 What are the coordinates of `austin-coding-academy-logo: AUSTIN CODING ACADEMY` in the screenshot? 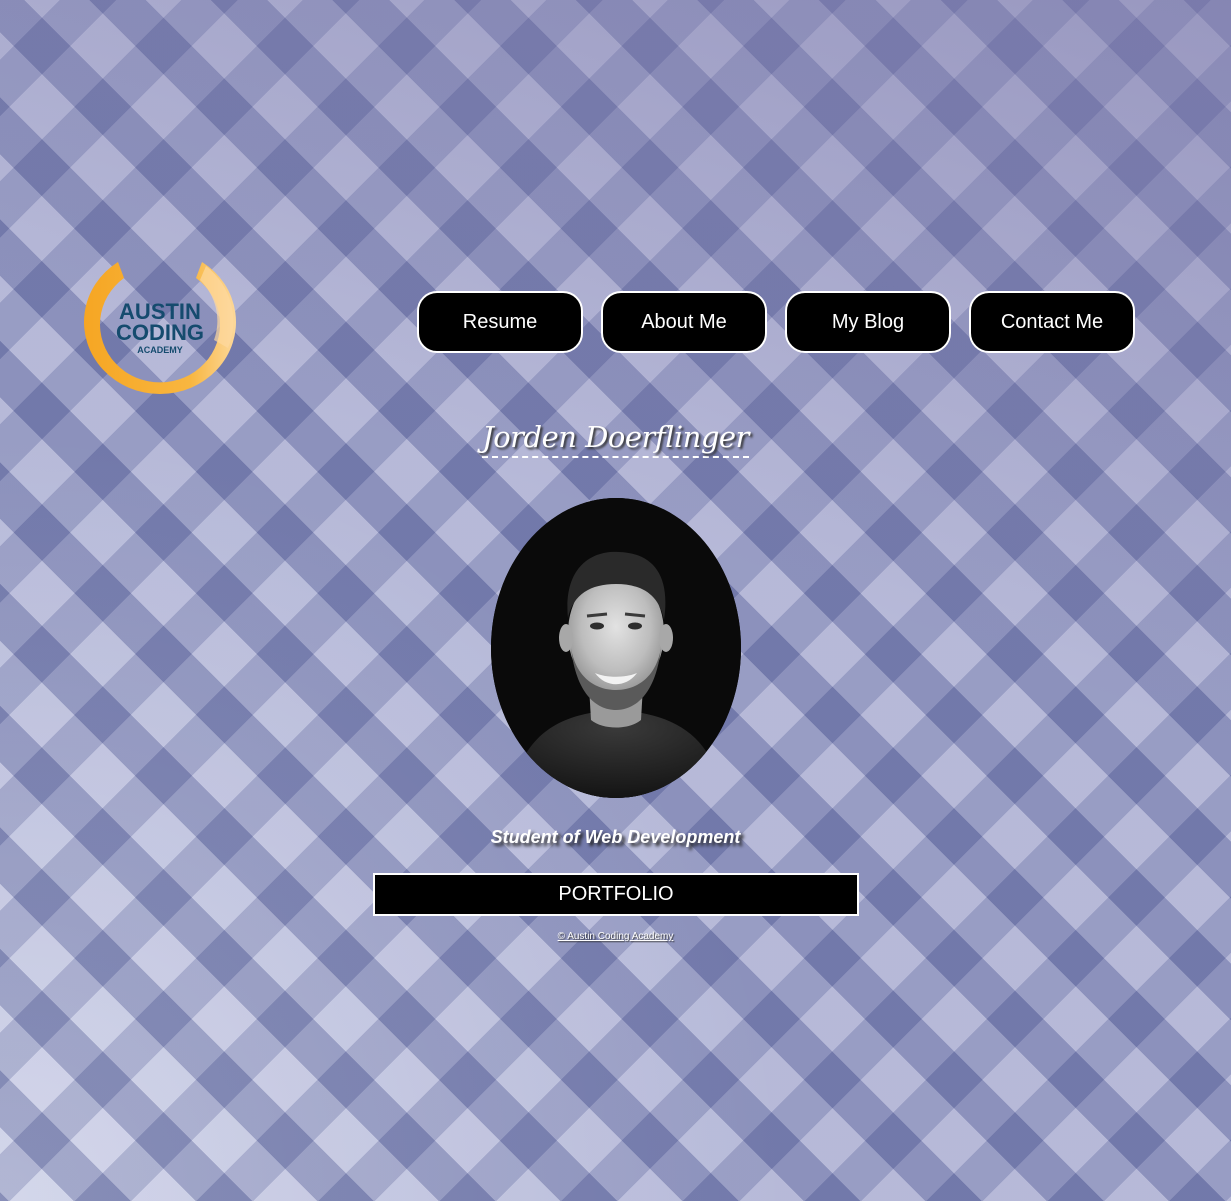 It's located at (160, 329).